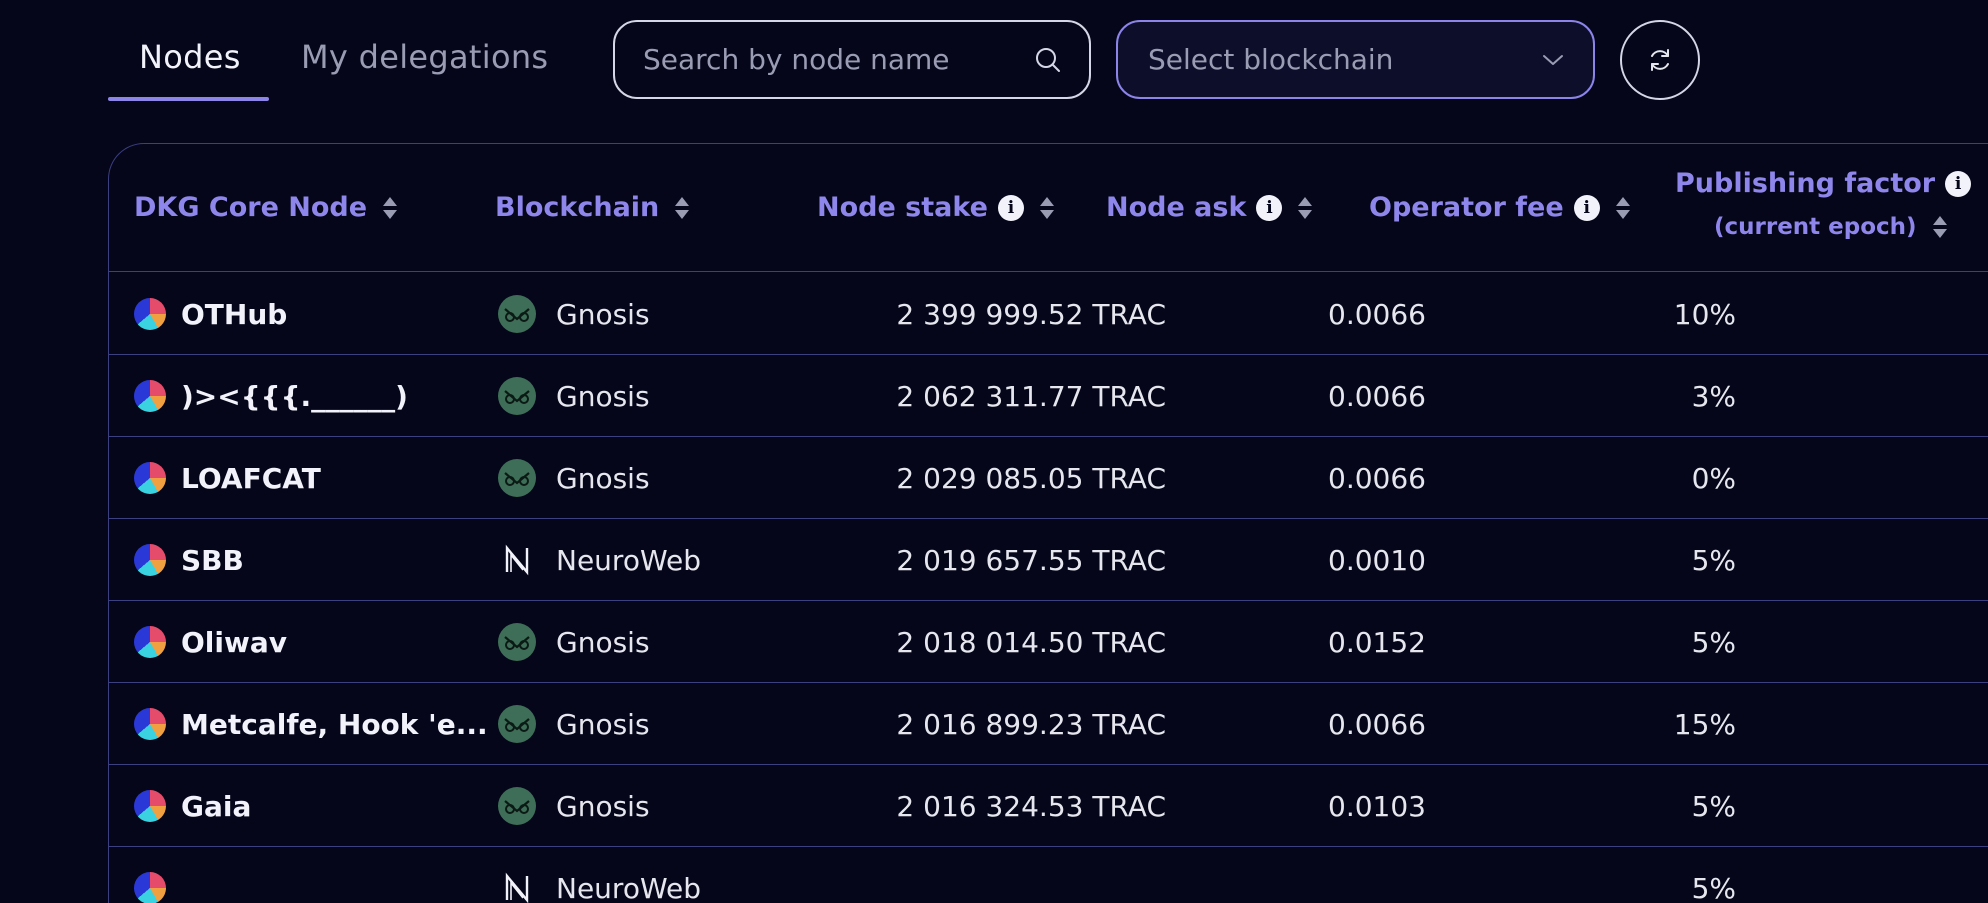 The width and height of the screenshot is (1988, 903). I want to click on node-name: OTHub, so click(234, 314).